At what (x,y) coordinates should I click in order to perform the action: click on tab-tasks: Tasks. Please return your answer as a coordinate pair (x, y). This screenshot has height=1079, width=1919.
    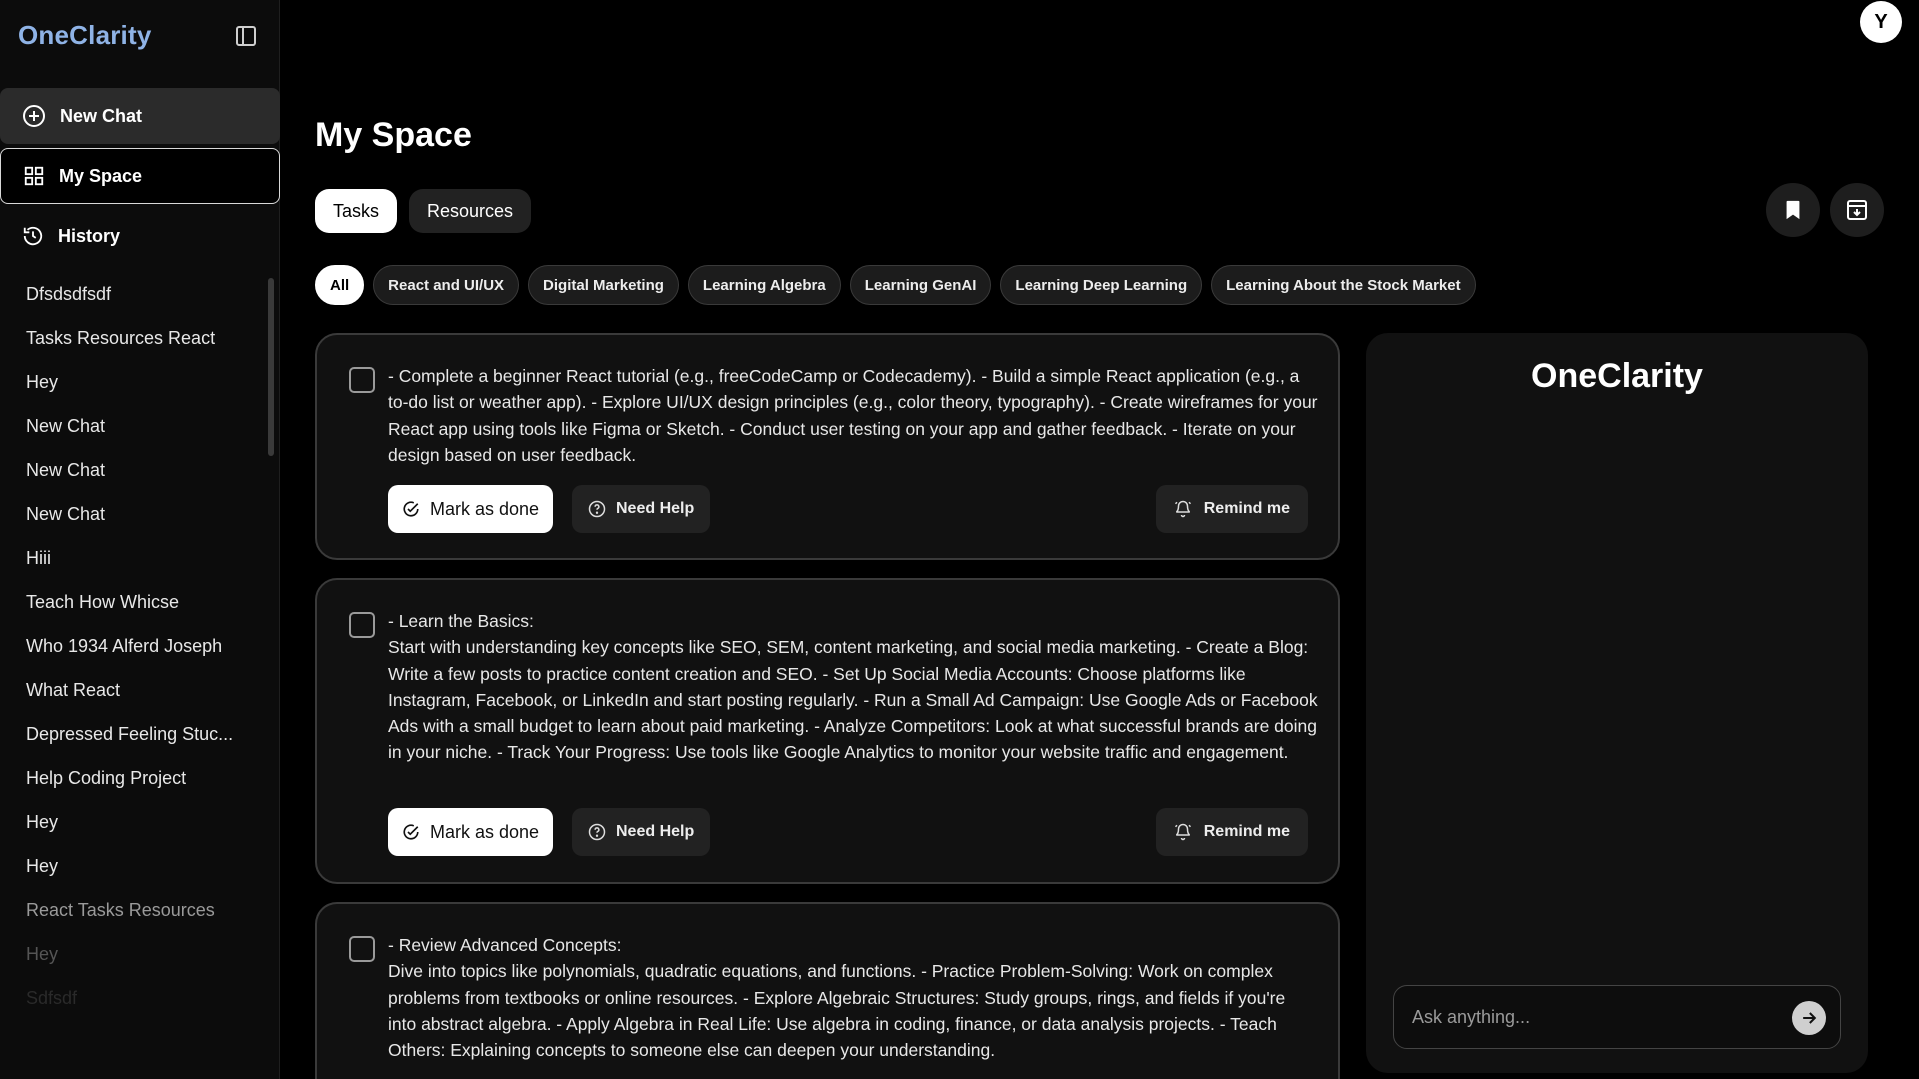
    Looking at the image, I should click on (356, 211).